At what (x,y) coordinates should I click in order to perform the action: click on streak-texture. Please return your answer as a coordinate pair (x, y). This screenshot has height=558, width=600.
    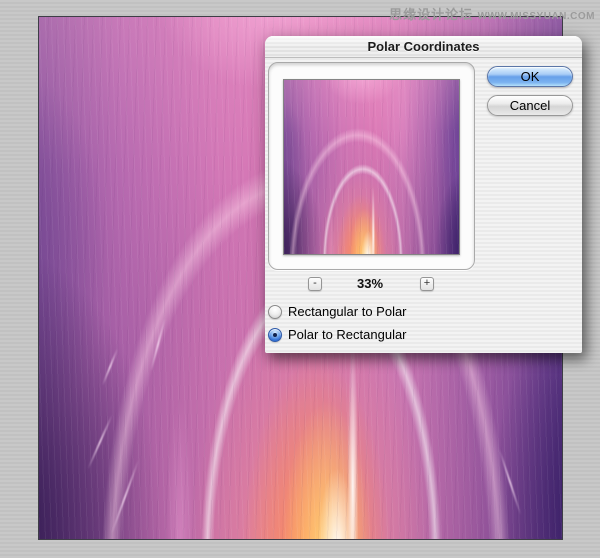
    Looking at the image, I should click on (371, 167).